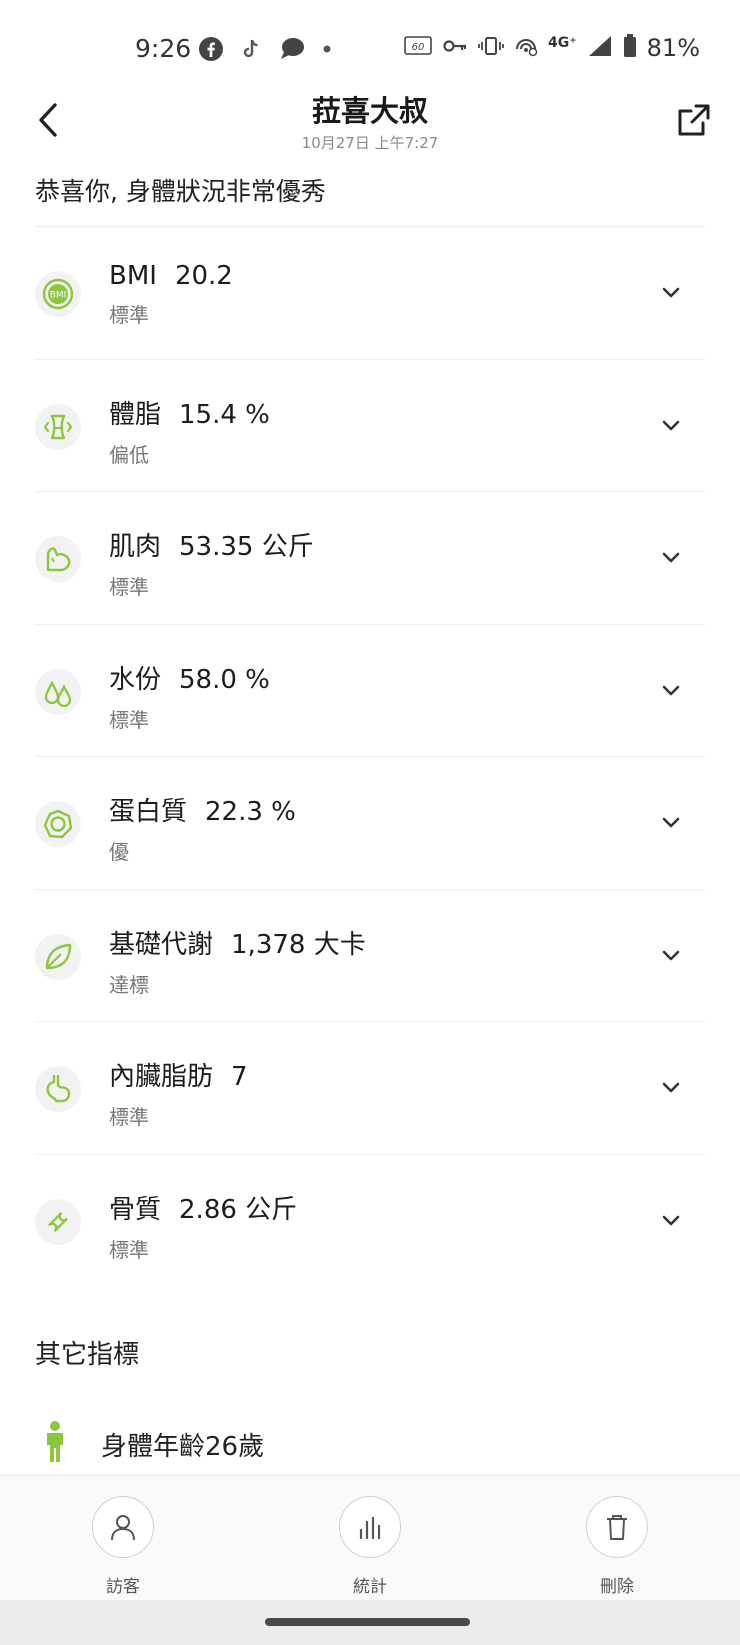 This screenshot has width=740, height=1645. Describe the element at coordinates (370, 1546) in the screenshot. I see `stats-button: 統計` at that location.